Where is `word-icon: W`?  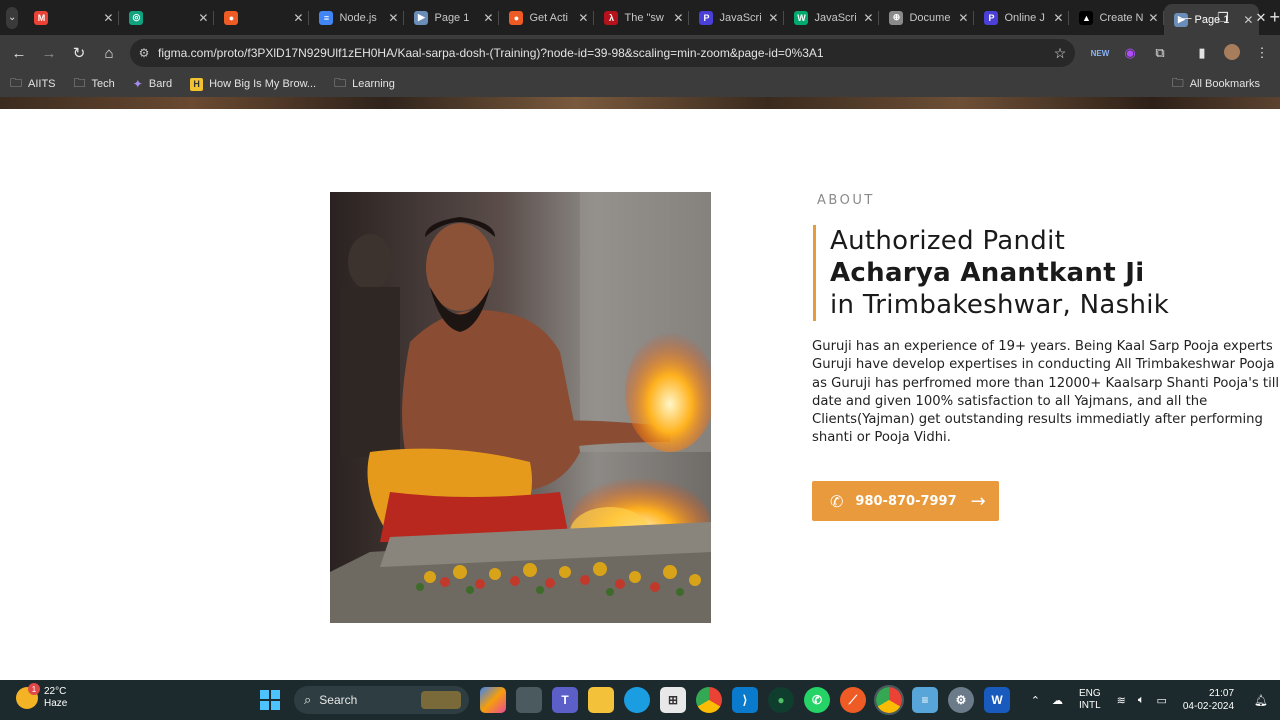 word-icon: W is located at coordinates (997, 700).